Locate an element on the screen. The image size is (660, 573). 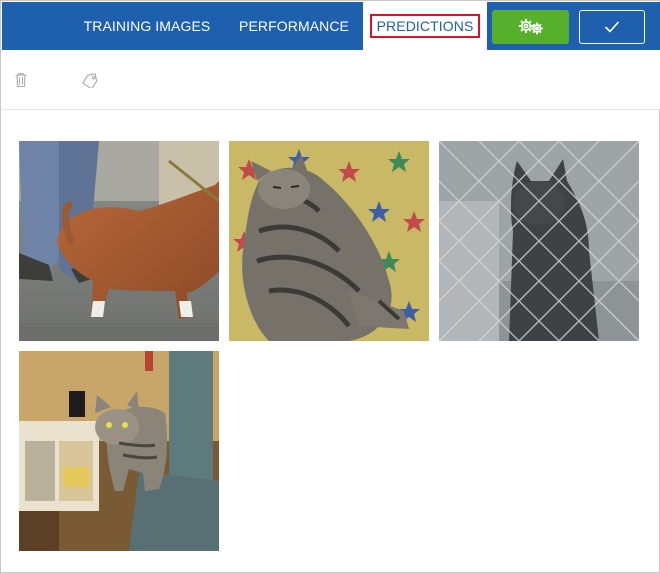
header-bar: TRAINING IMAGES PERFORMANCE PREDICTIONS is located at coordinates (331, 26).